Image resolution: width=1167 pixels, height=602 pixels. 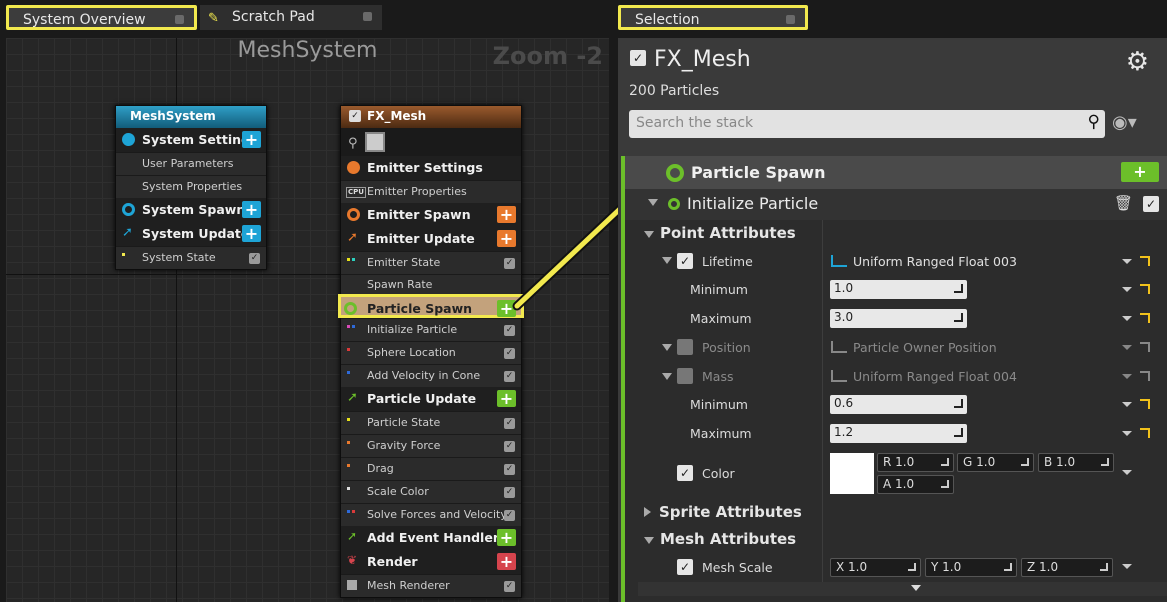 What do you see at coordinates (713, 17) in the screenshot?
I see `tab-selection: Selection` at bounding box center [713, 17].